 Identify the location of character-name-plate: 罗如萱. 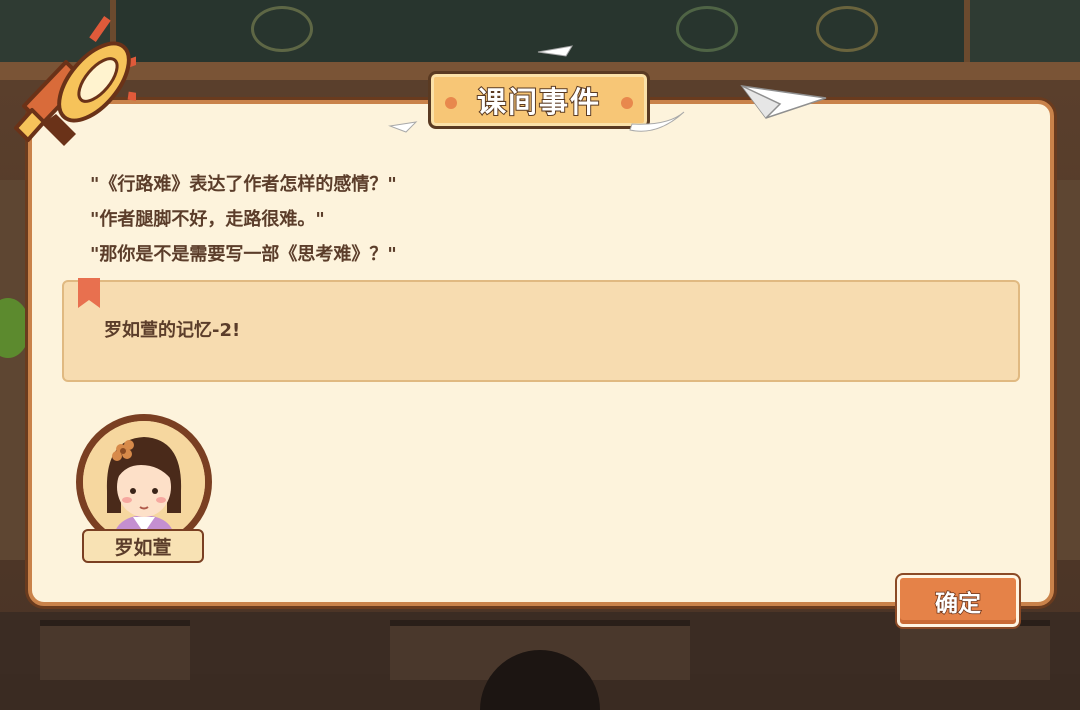
(143, 546).